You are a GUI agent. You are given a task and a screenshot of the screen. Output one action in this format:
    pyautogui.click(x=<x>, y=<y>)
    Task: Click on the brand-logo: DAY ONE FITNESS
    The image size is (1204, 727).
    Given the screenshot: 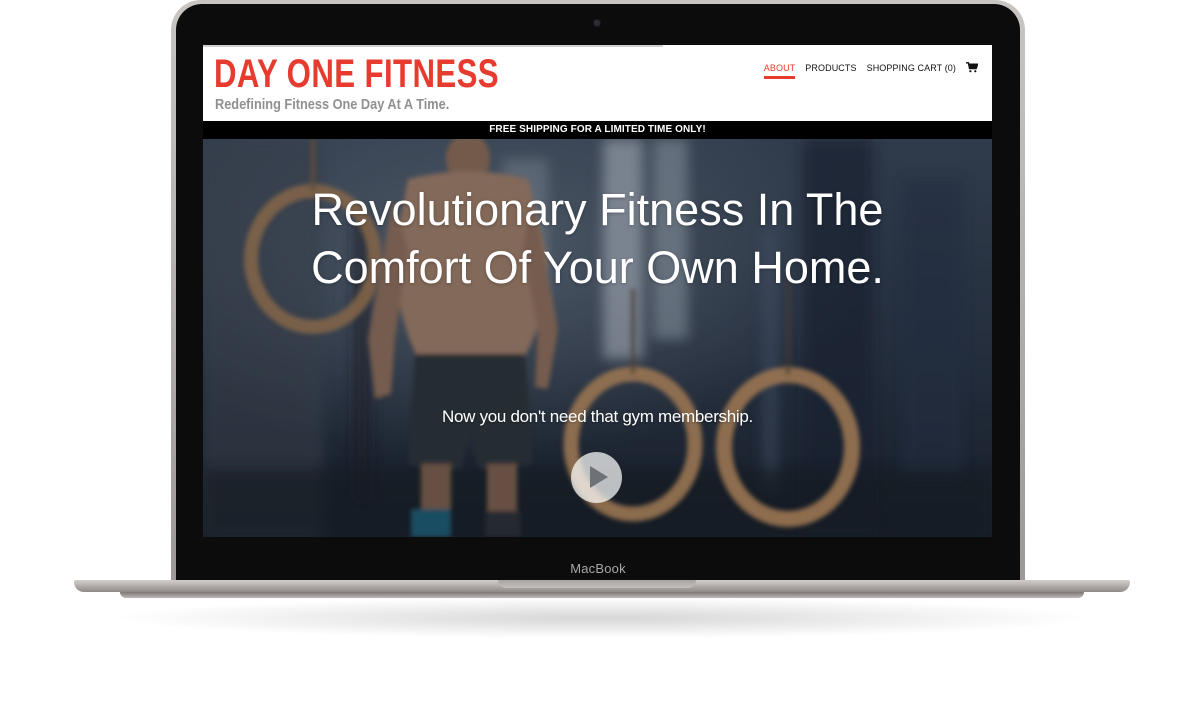 What is the action you would take?
    pyautogui.click(x=356, y=74)
    